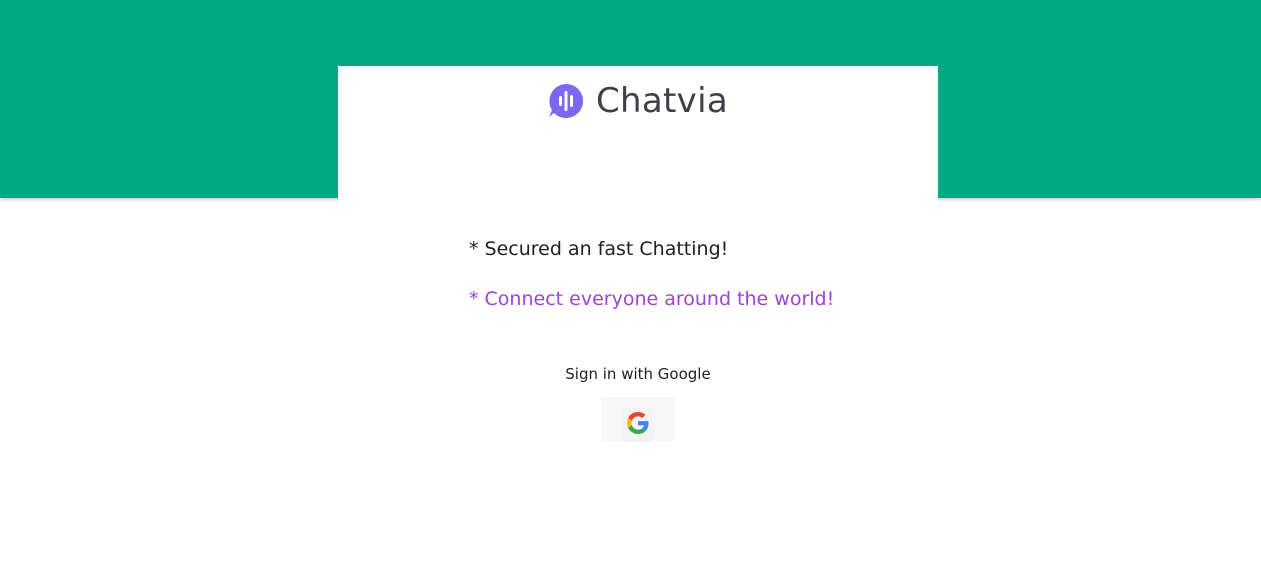 The width and height of the screenshot is (1261, 568). I want to click on sign-in-label: Sign in with Google, so click(638, 374).